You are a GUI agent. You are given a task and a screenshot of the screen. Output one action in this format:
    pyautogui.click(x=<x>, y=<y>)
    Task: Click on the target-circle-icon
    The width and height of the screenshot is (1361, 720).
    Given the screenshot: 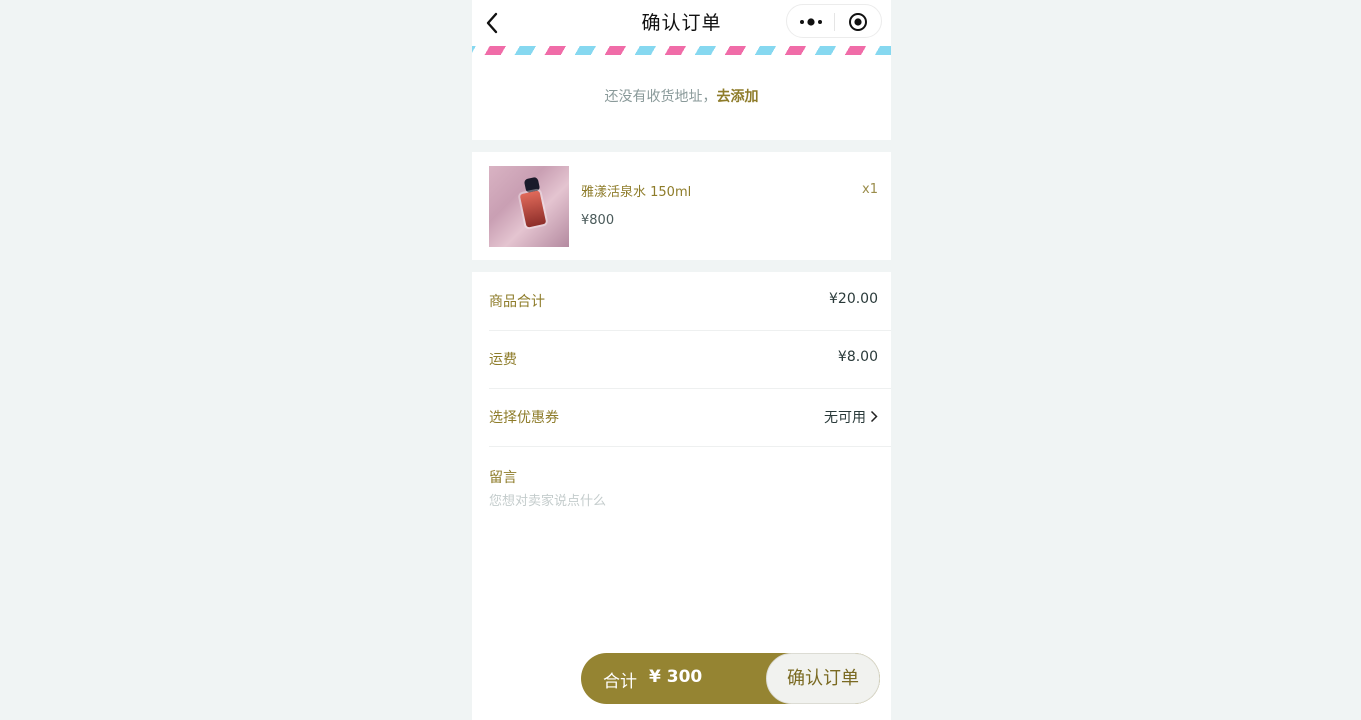 What is the action you would take?
    pyautogui.click(x=858, y=22)
    